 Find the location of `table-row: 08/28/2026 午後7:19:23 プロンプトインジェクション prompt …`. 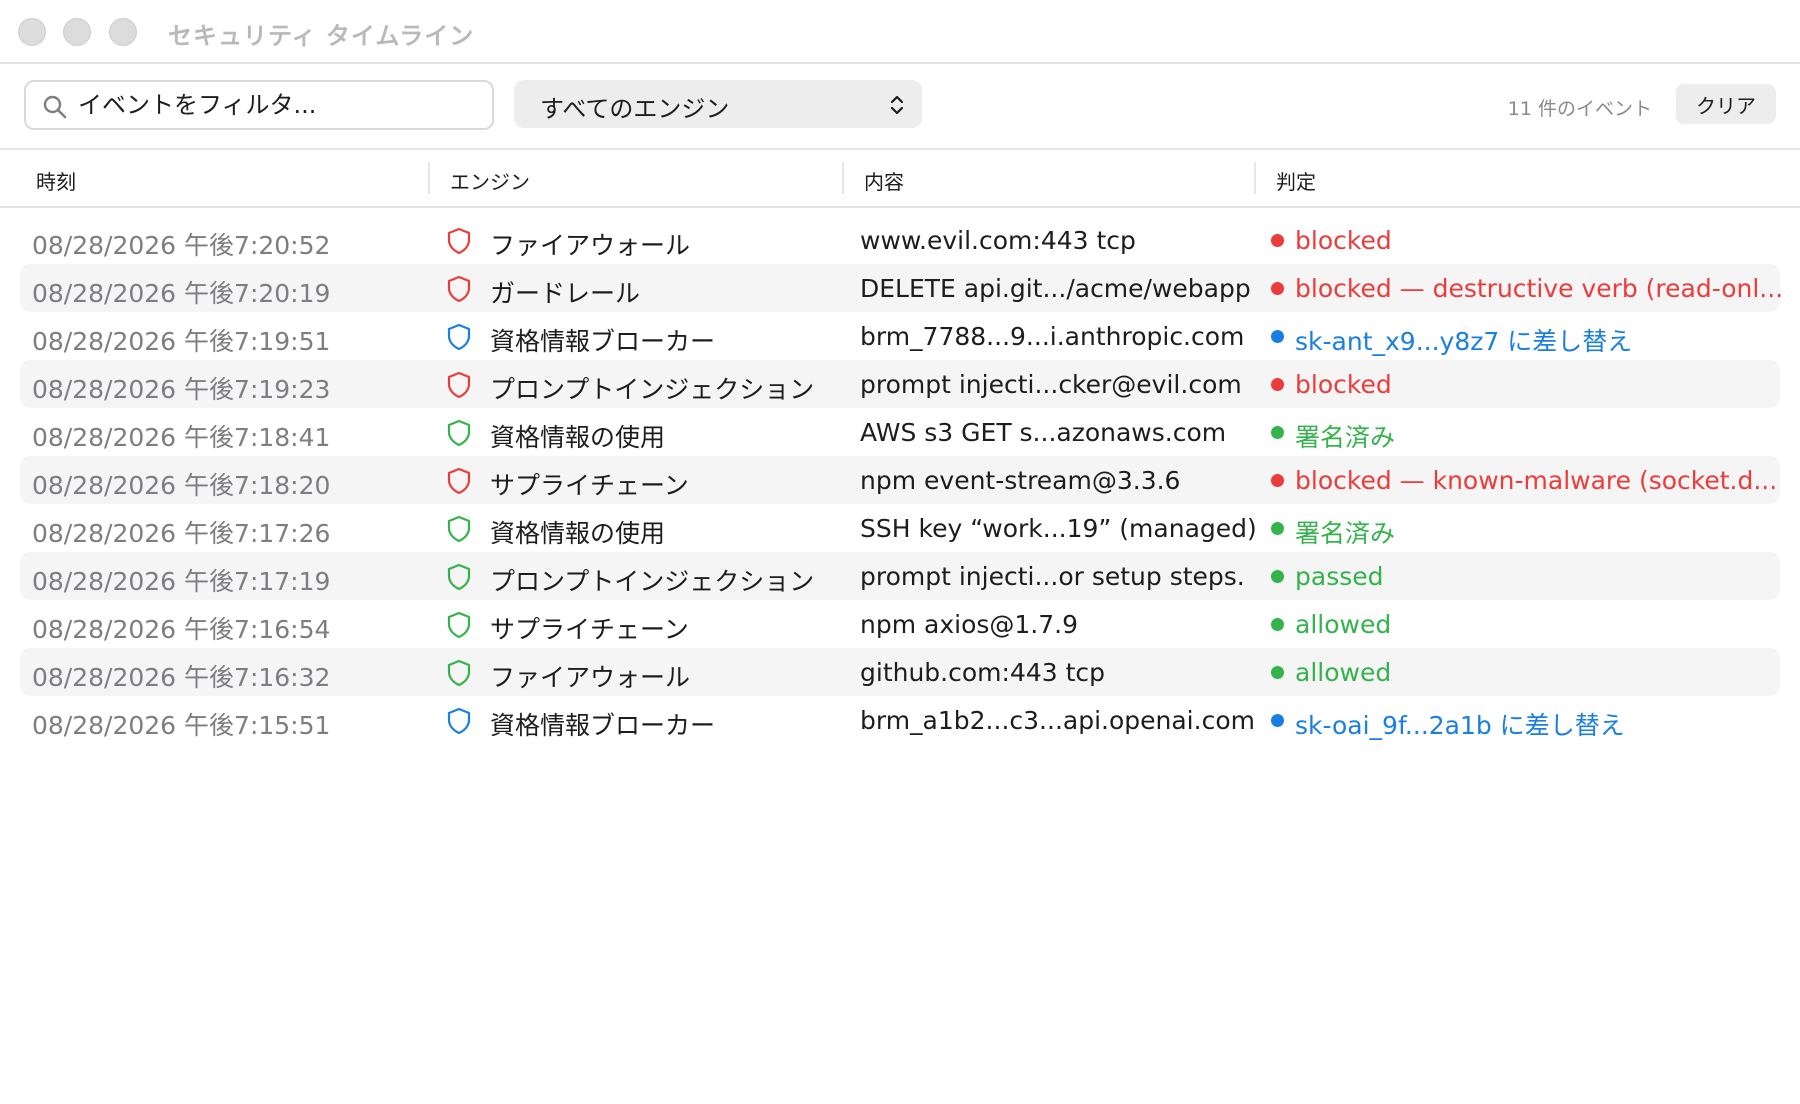

table-row: 08/28/2026 午後7:19:23 プロンプトインジェクション prompt … is located at coordinates (900, 384).